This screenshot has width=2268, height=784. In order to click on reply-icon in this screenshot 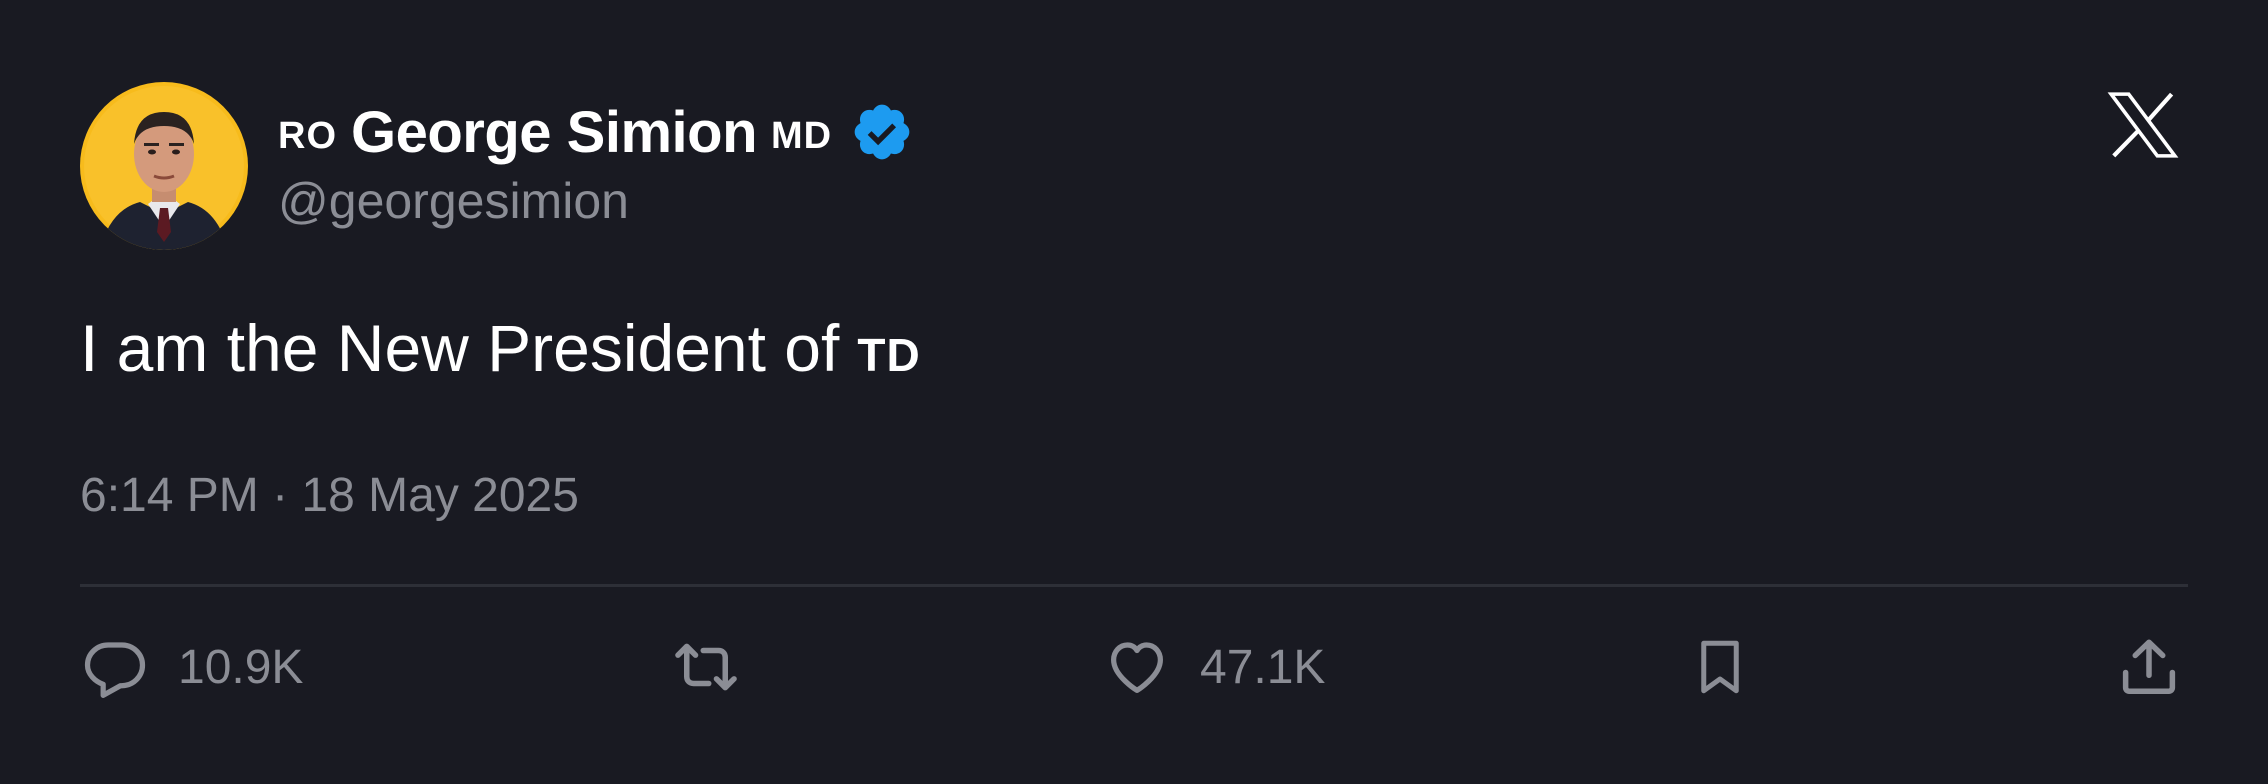, I will do `click(115, 667)`.